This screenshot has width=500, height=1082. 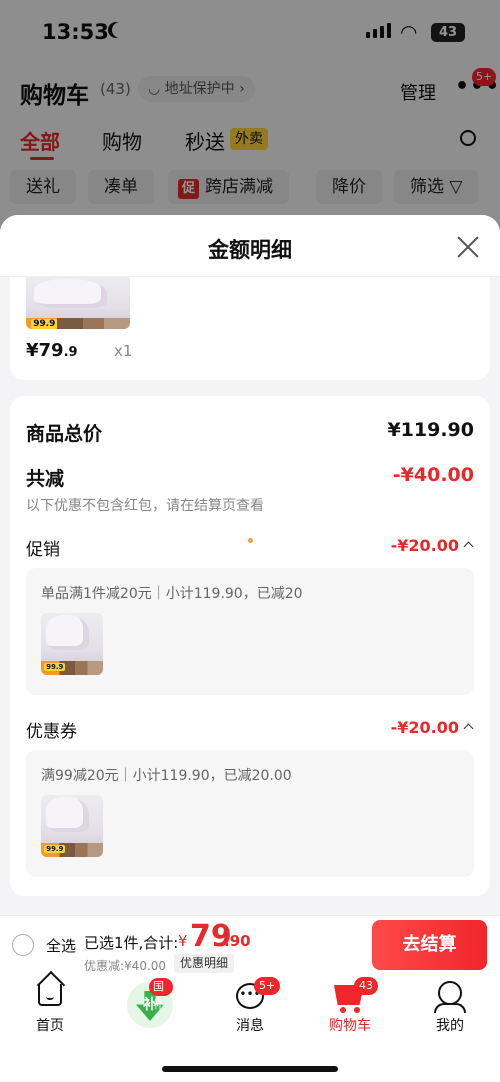 What do you see at coordinates (250, 540) in the screenshot?
I see `indicator-dot` at bounding box center [250, 540].